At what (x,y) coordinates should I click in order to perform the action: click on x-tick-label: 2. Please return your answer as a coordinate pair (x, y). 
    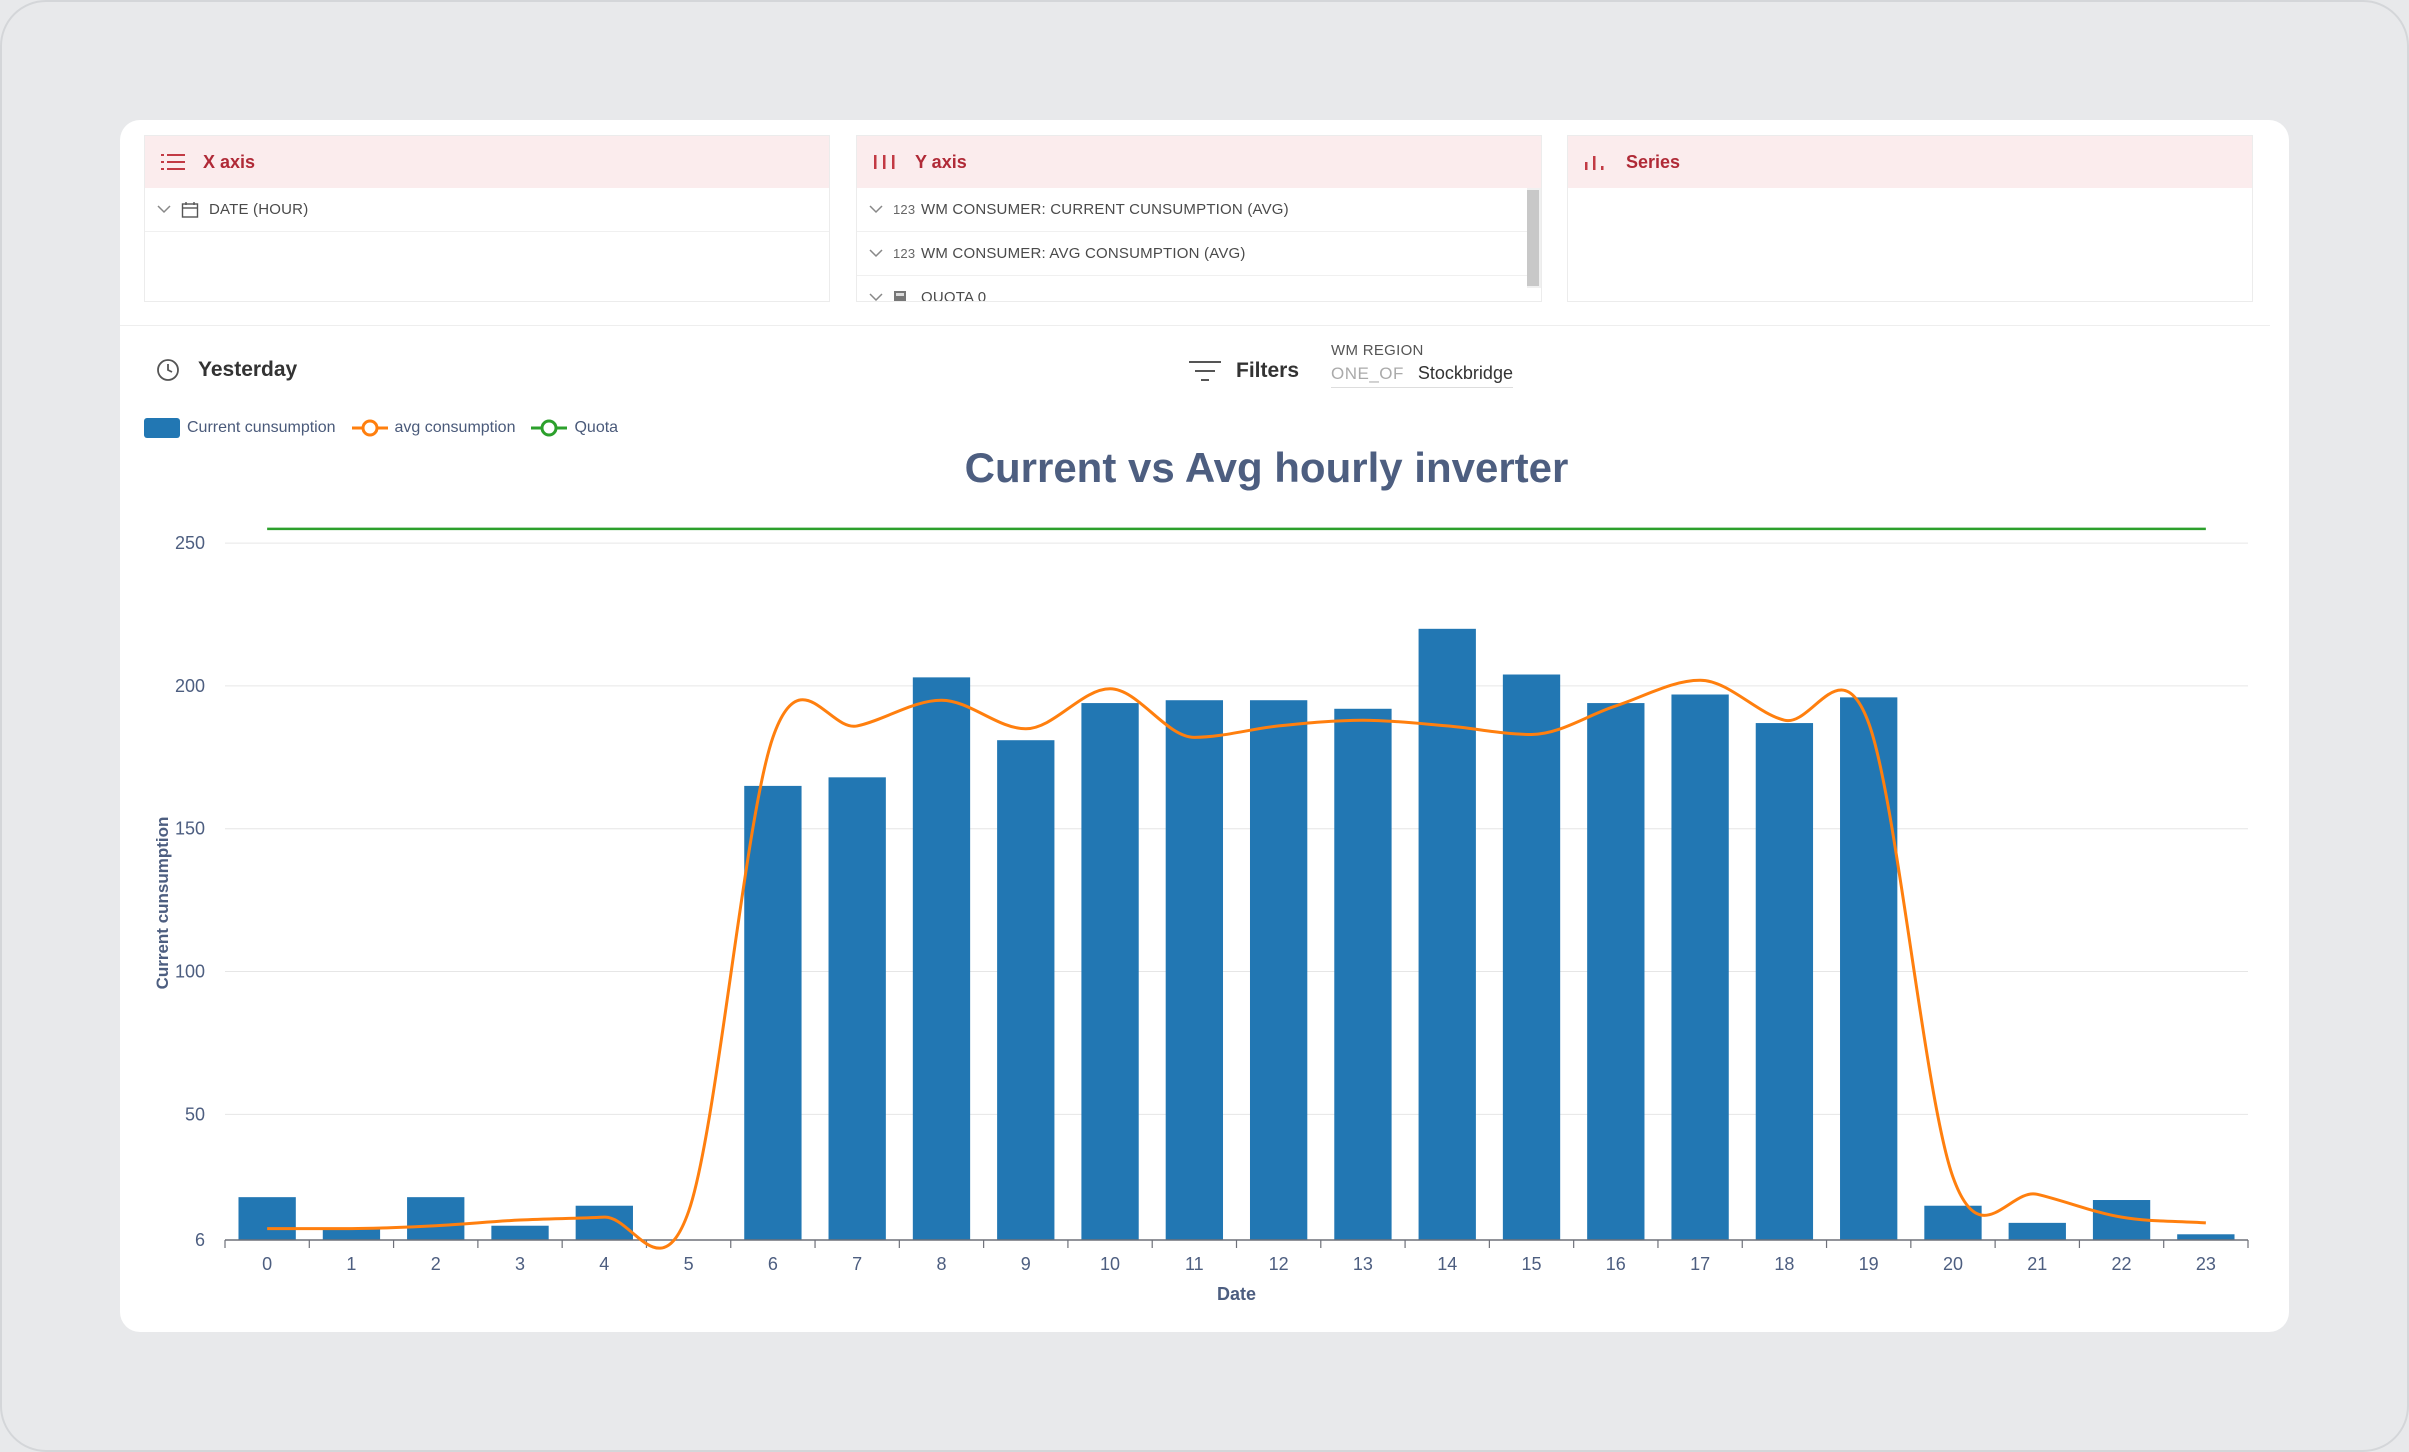
    Looking at the image, I should click on (436, 1264).